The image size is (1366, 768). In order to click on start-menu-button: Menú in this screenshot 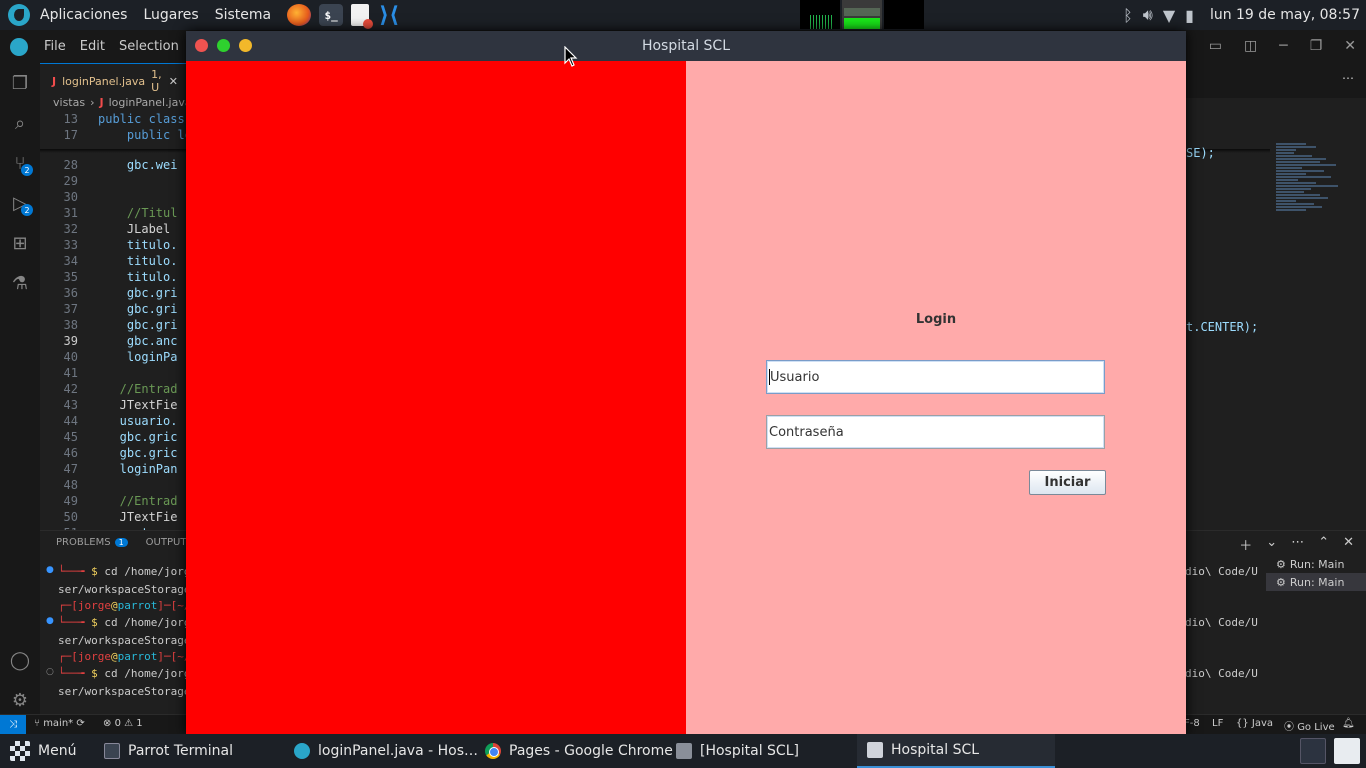, I will do `click(43, 751)`.